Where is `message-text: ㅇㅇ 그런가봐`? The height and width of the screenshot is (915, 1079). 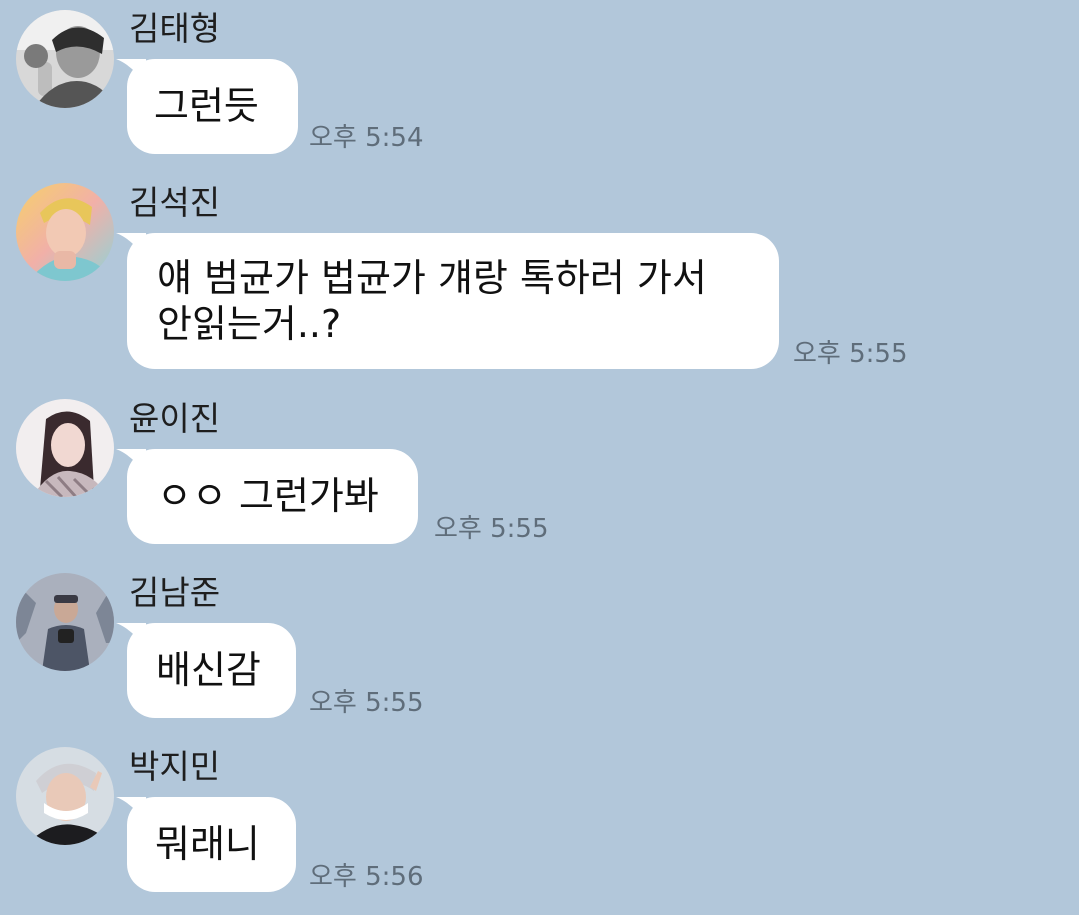
message-text: ㅇㅇ 그런가봐 is located at coordinates (268, 496).